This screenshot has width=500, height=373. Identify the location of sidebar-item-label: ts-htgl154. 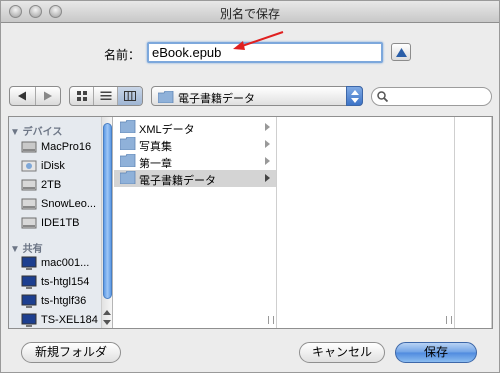
(65, 282).